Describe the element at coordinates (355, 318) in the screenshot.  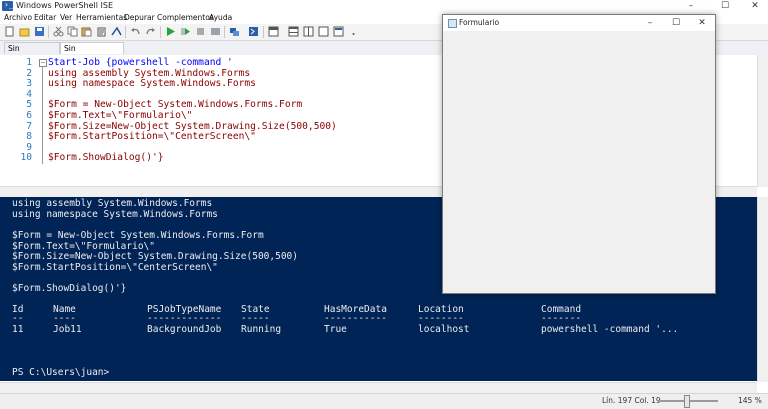
I see `job-table-underline: -----------` at that location.